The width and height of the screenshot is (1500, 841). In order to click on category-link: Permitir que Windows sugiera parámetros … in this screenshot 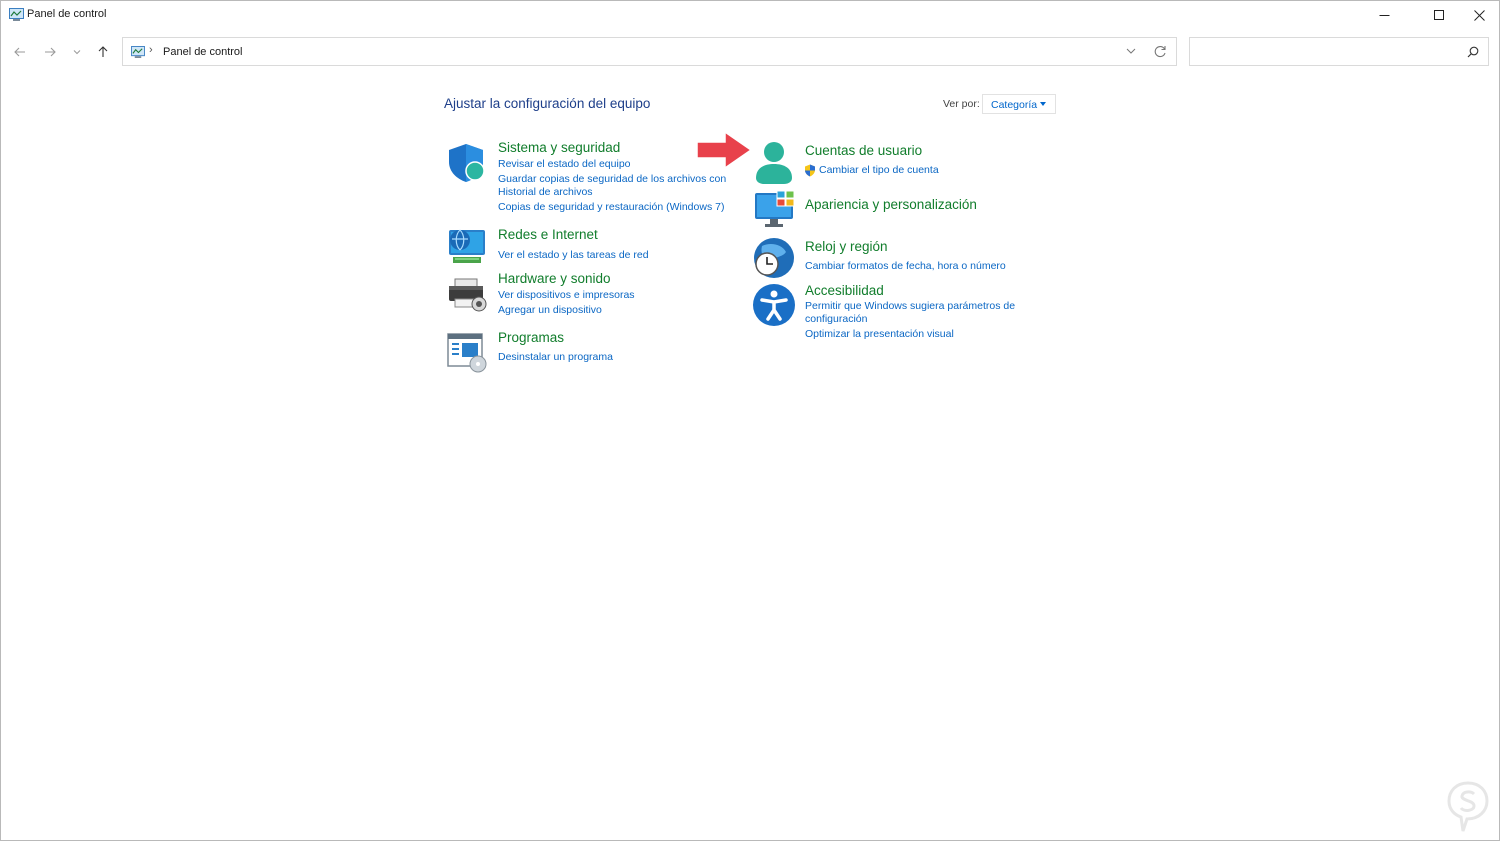, I will do `click(910, 306)`.